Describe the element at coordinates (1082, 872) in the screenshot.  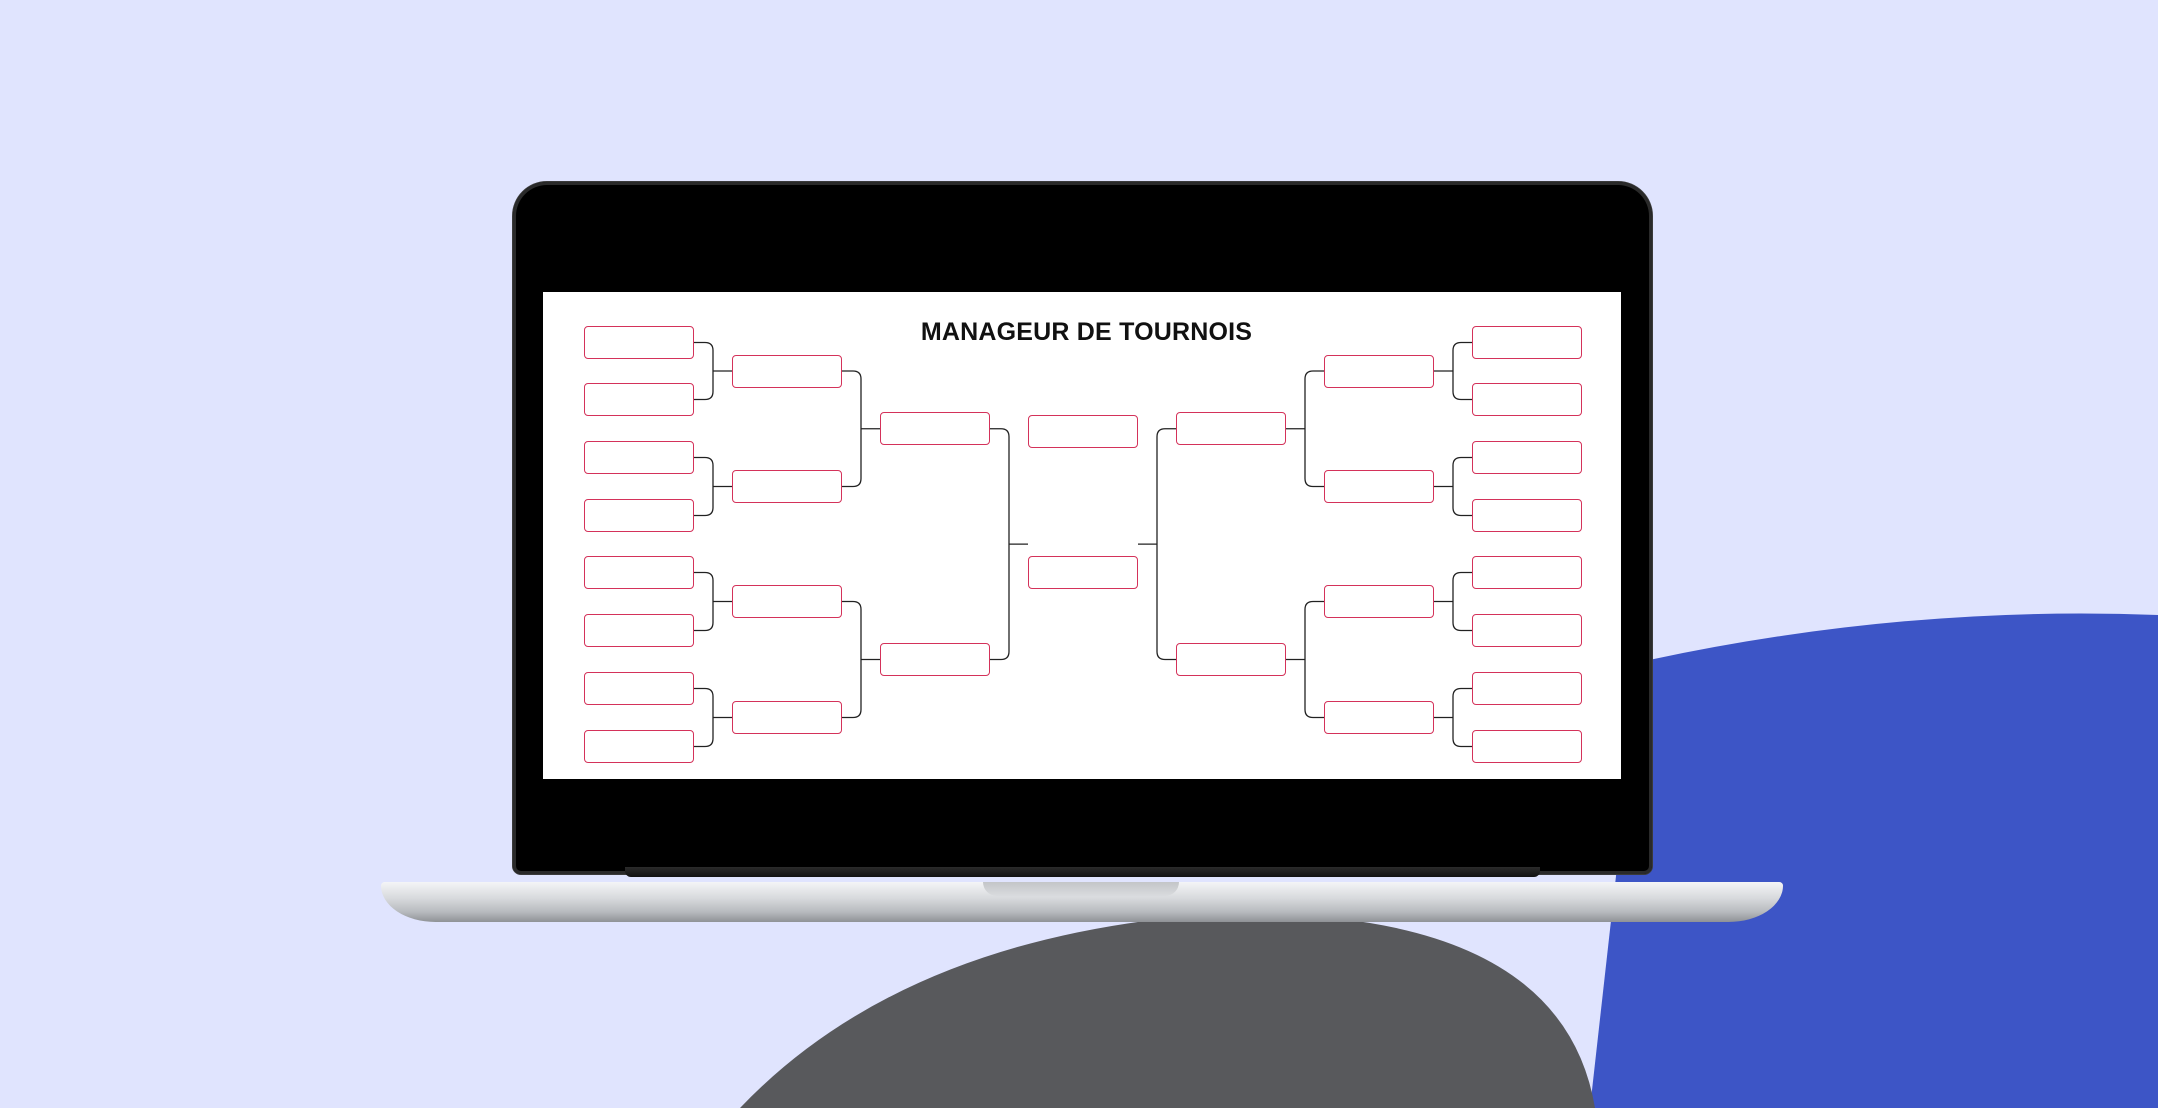
I see `laptop-hinge` at that location.